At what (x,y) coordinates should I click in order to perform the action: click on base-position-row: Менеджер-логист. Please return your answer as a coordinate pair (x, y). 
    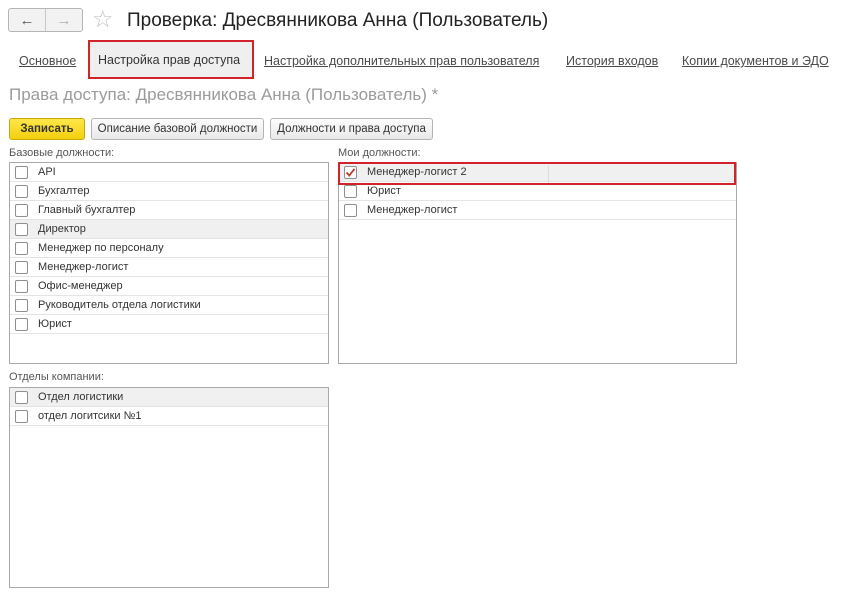
    Looking at the image, I should click on (169, 267).